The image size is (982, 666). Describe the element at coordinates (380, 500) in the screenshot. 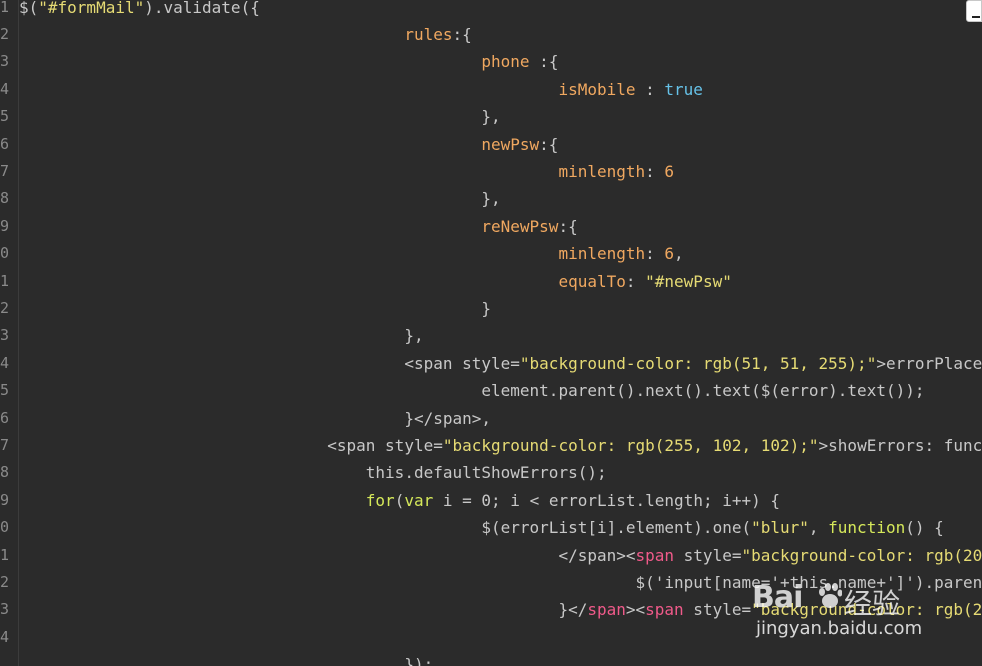

I see `code-token: for` at that location.